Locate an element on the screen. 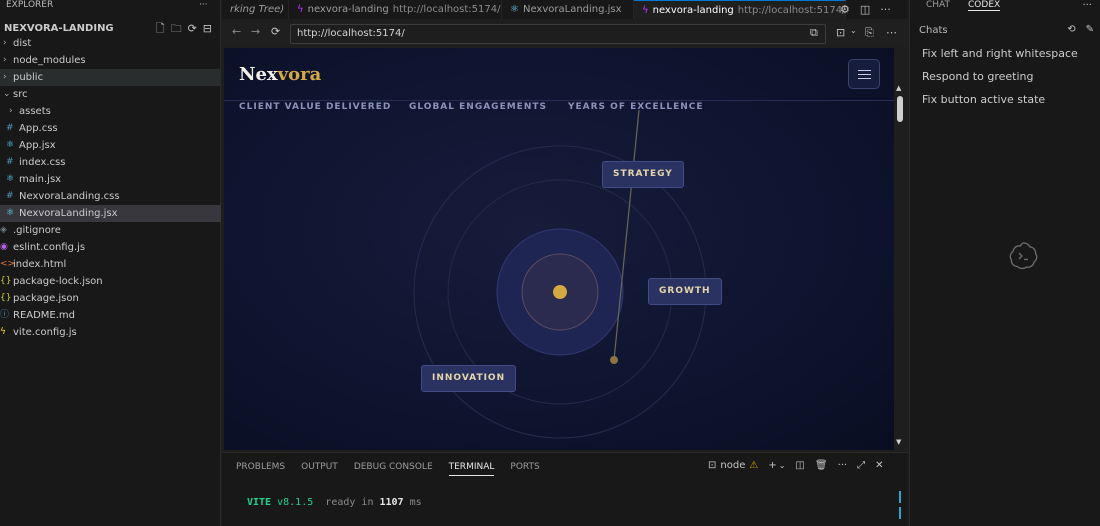  terminal-dropdown-icon: ⌄ is located at coordinates (782, 465).